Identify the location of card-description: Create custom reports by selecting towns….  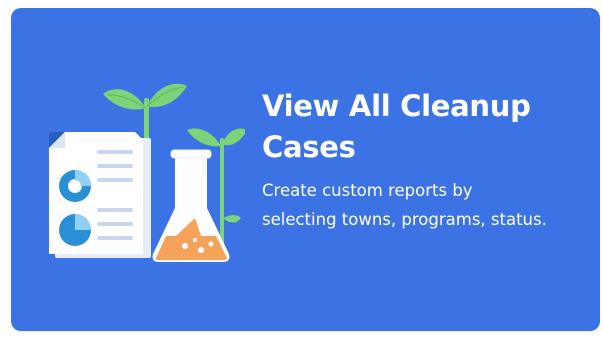
(404, 205).